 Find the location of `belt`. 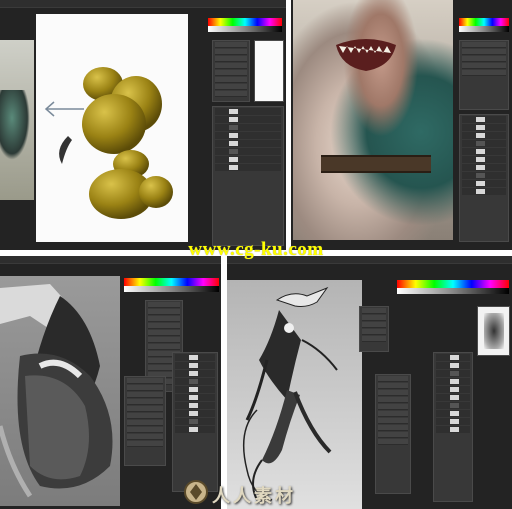

belt is located at coordinates (376, 164).